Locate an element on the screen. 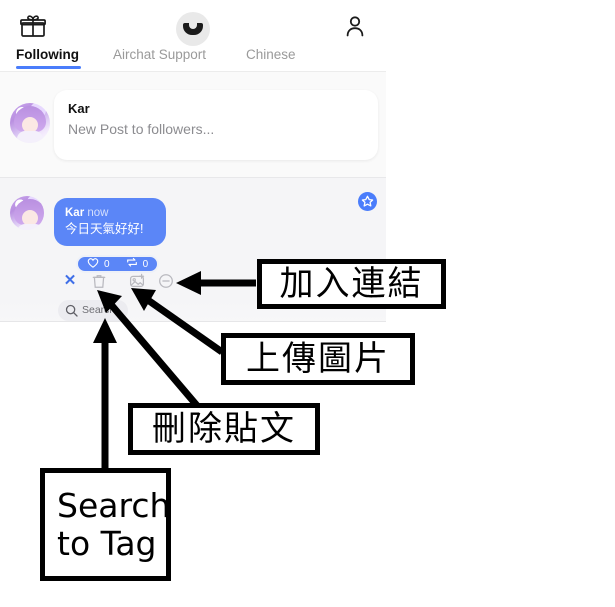 This screenshot has width=615, height=607. arrow-to-search-input is located at coordinates (105, 393).